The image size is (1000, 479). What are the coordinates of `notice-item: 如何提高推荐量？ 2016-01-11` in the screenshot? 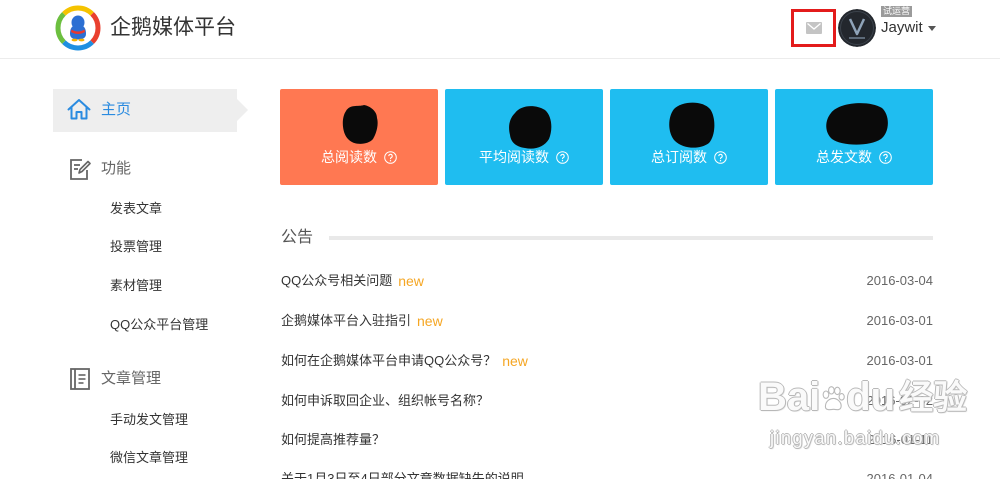 It's located at (607, 440).